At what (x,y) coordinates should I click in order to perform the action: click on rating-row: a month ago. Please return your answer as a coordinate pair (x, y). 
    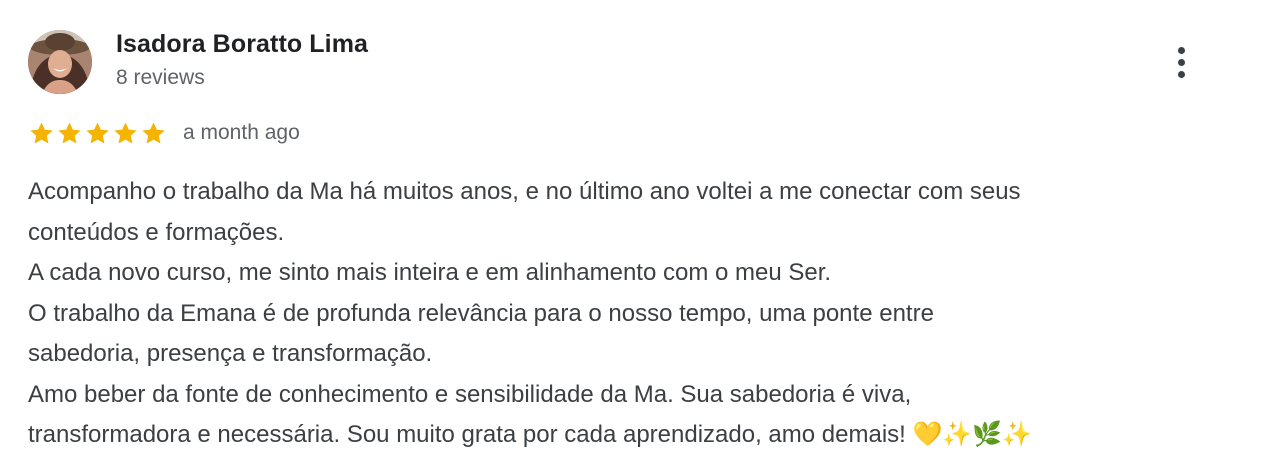
    Looking at the image, I should click on (164, 133).